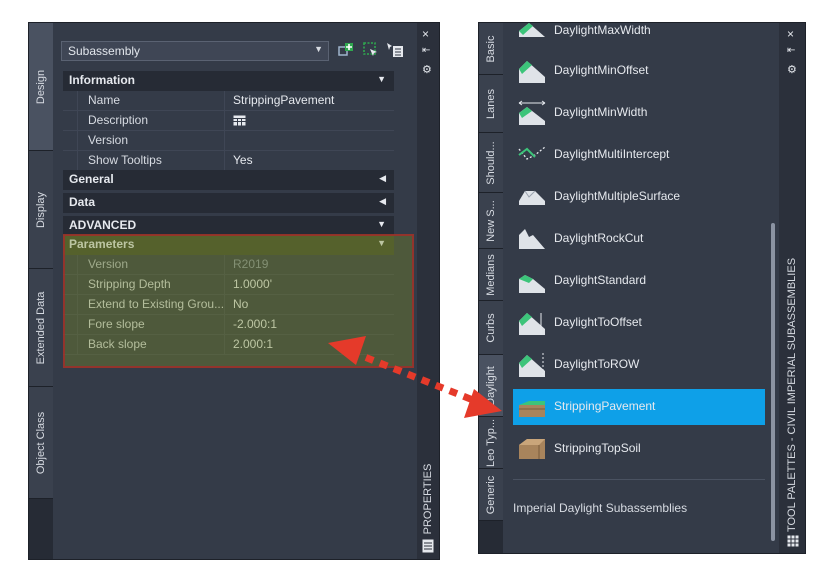 The height and width of the screenshot is (574, 833). I want to click on tool-daylight-standard: DaylightStandard, so click(639, 281).